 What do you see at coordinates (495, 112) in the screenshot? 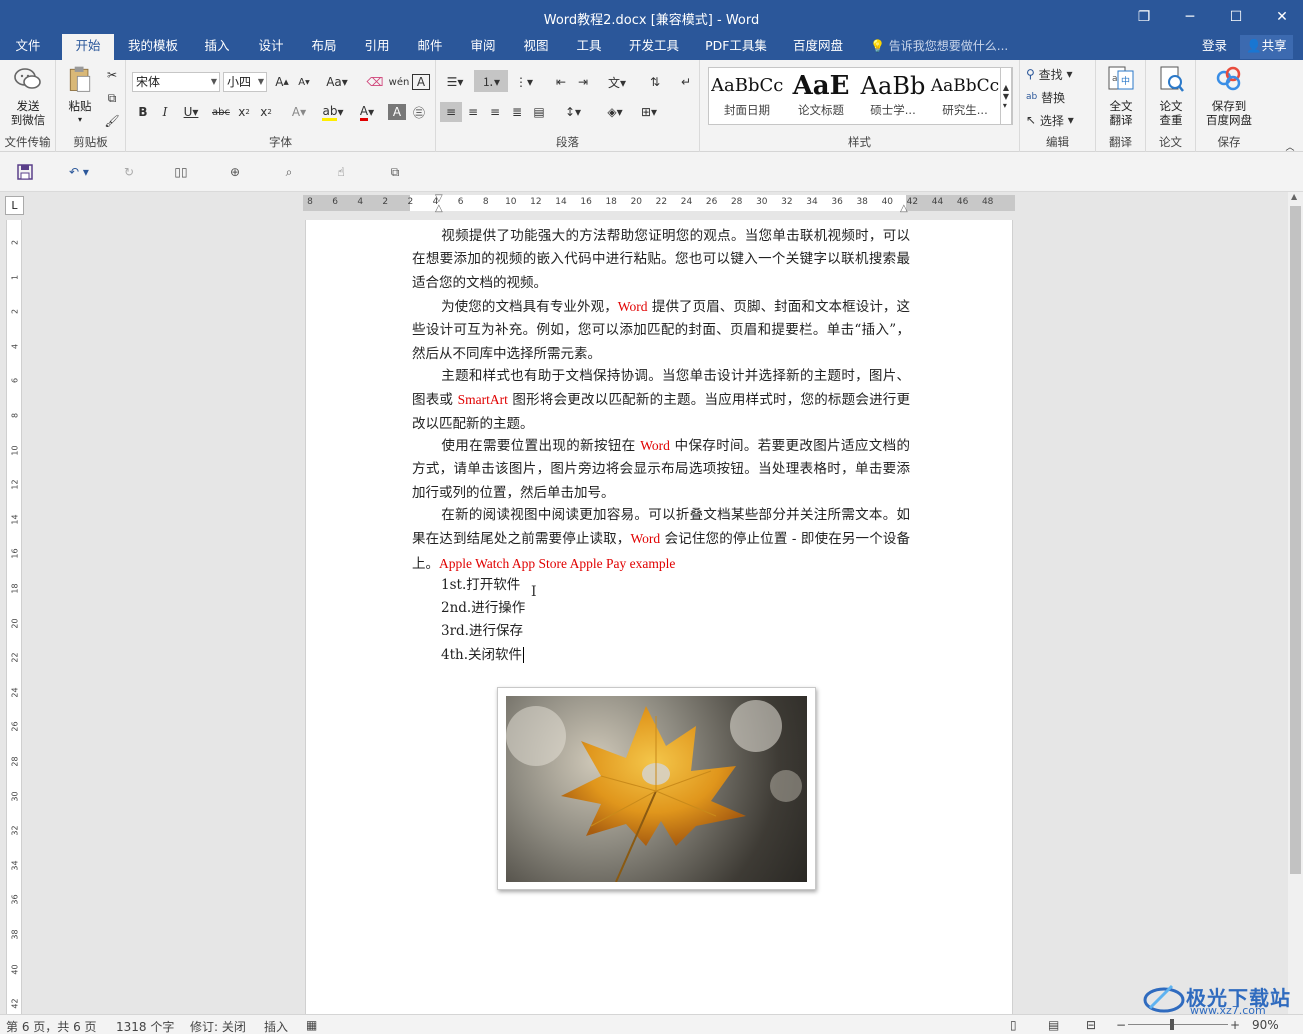
I see `align-right-icon: ≡` at bounding box center [495, 112].